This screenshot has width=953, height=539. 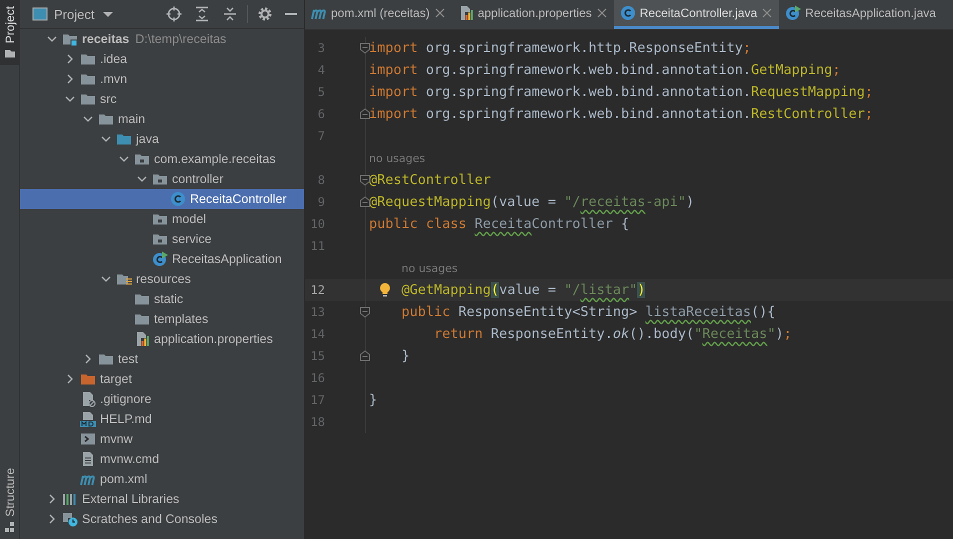 What do you see at coordinates (162, 279) in the screenshot?
I see `tree-item: resources` at bounding box center [162, 279].